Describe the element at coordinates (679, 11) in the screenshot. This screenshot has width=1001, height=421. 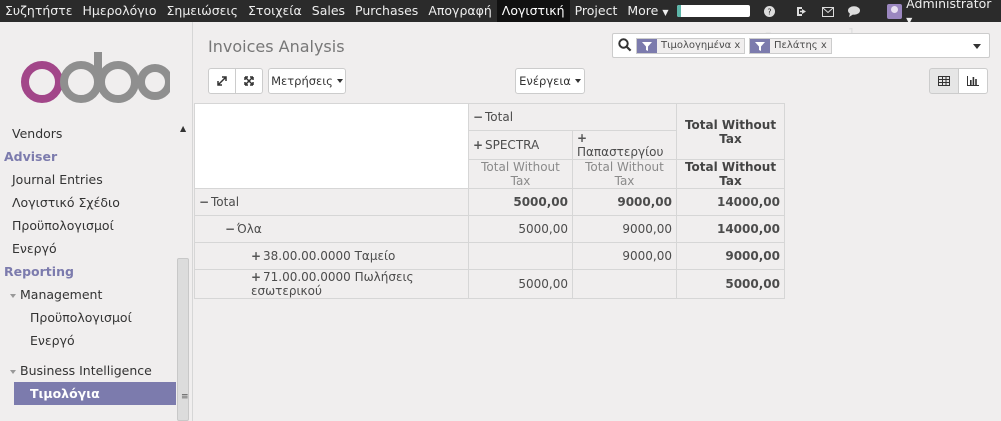
I see `progress-fill` at that location.